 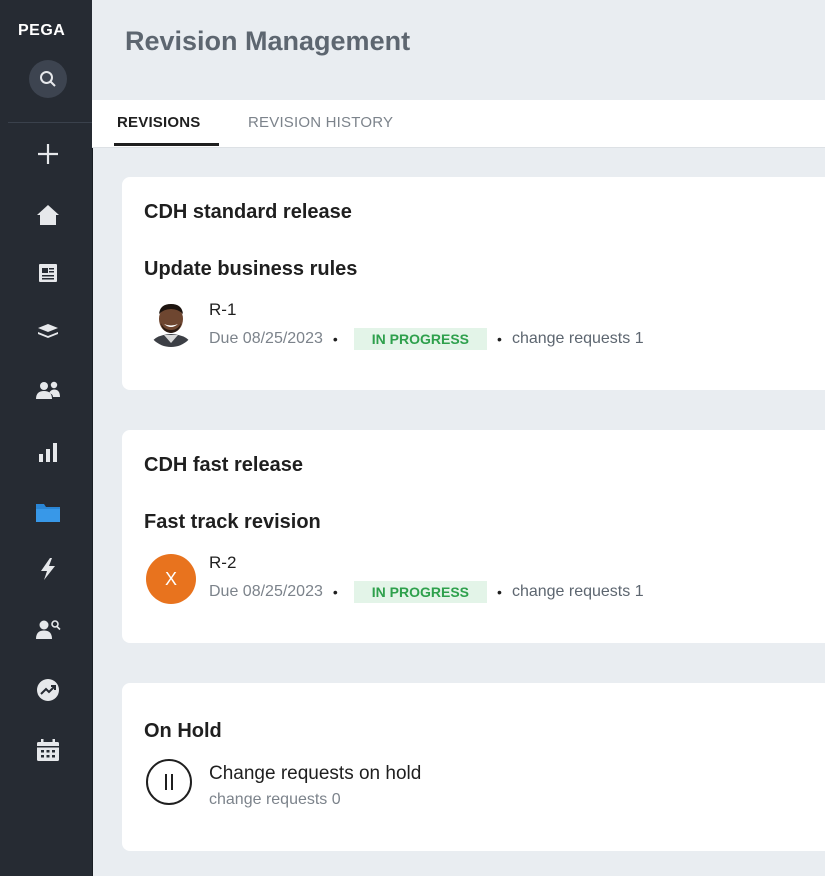 I want to click on avatar-initial: X, so click(x=171, y=579).